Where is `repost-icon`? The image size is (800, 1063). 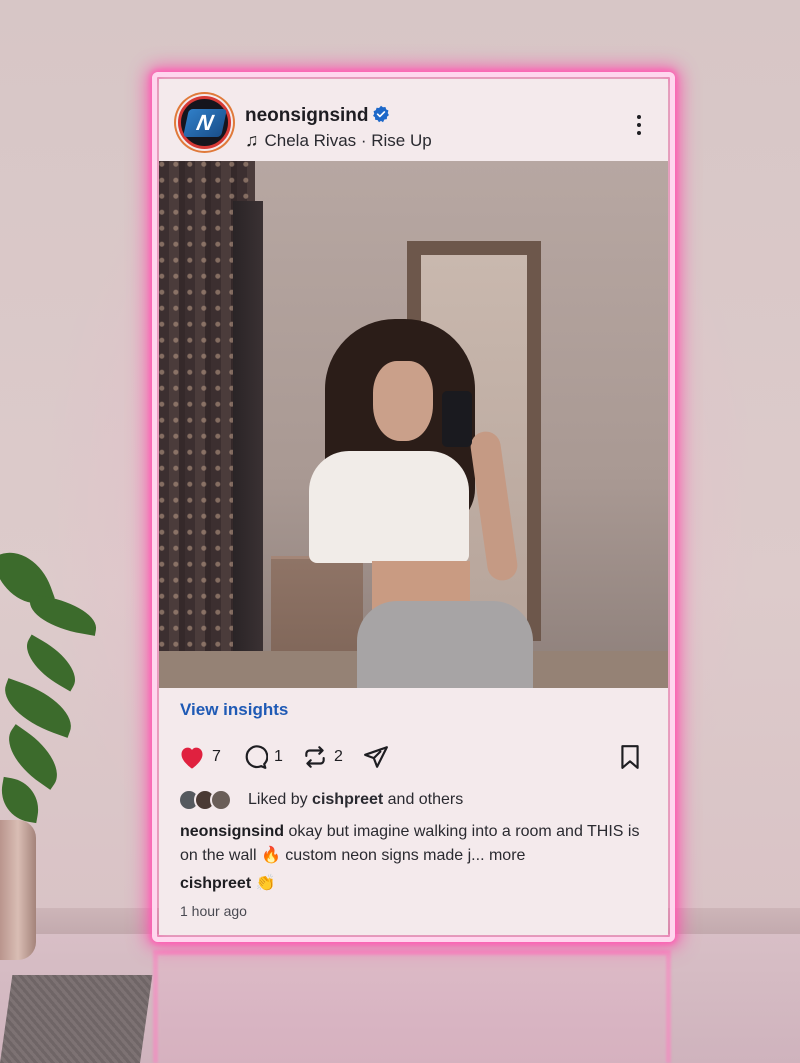
repost-icon is located at coordinates (315, 757).